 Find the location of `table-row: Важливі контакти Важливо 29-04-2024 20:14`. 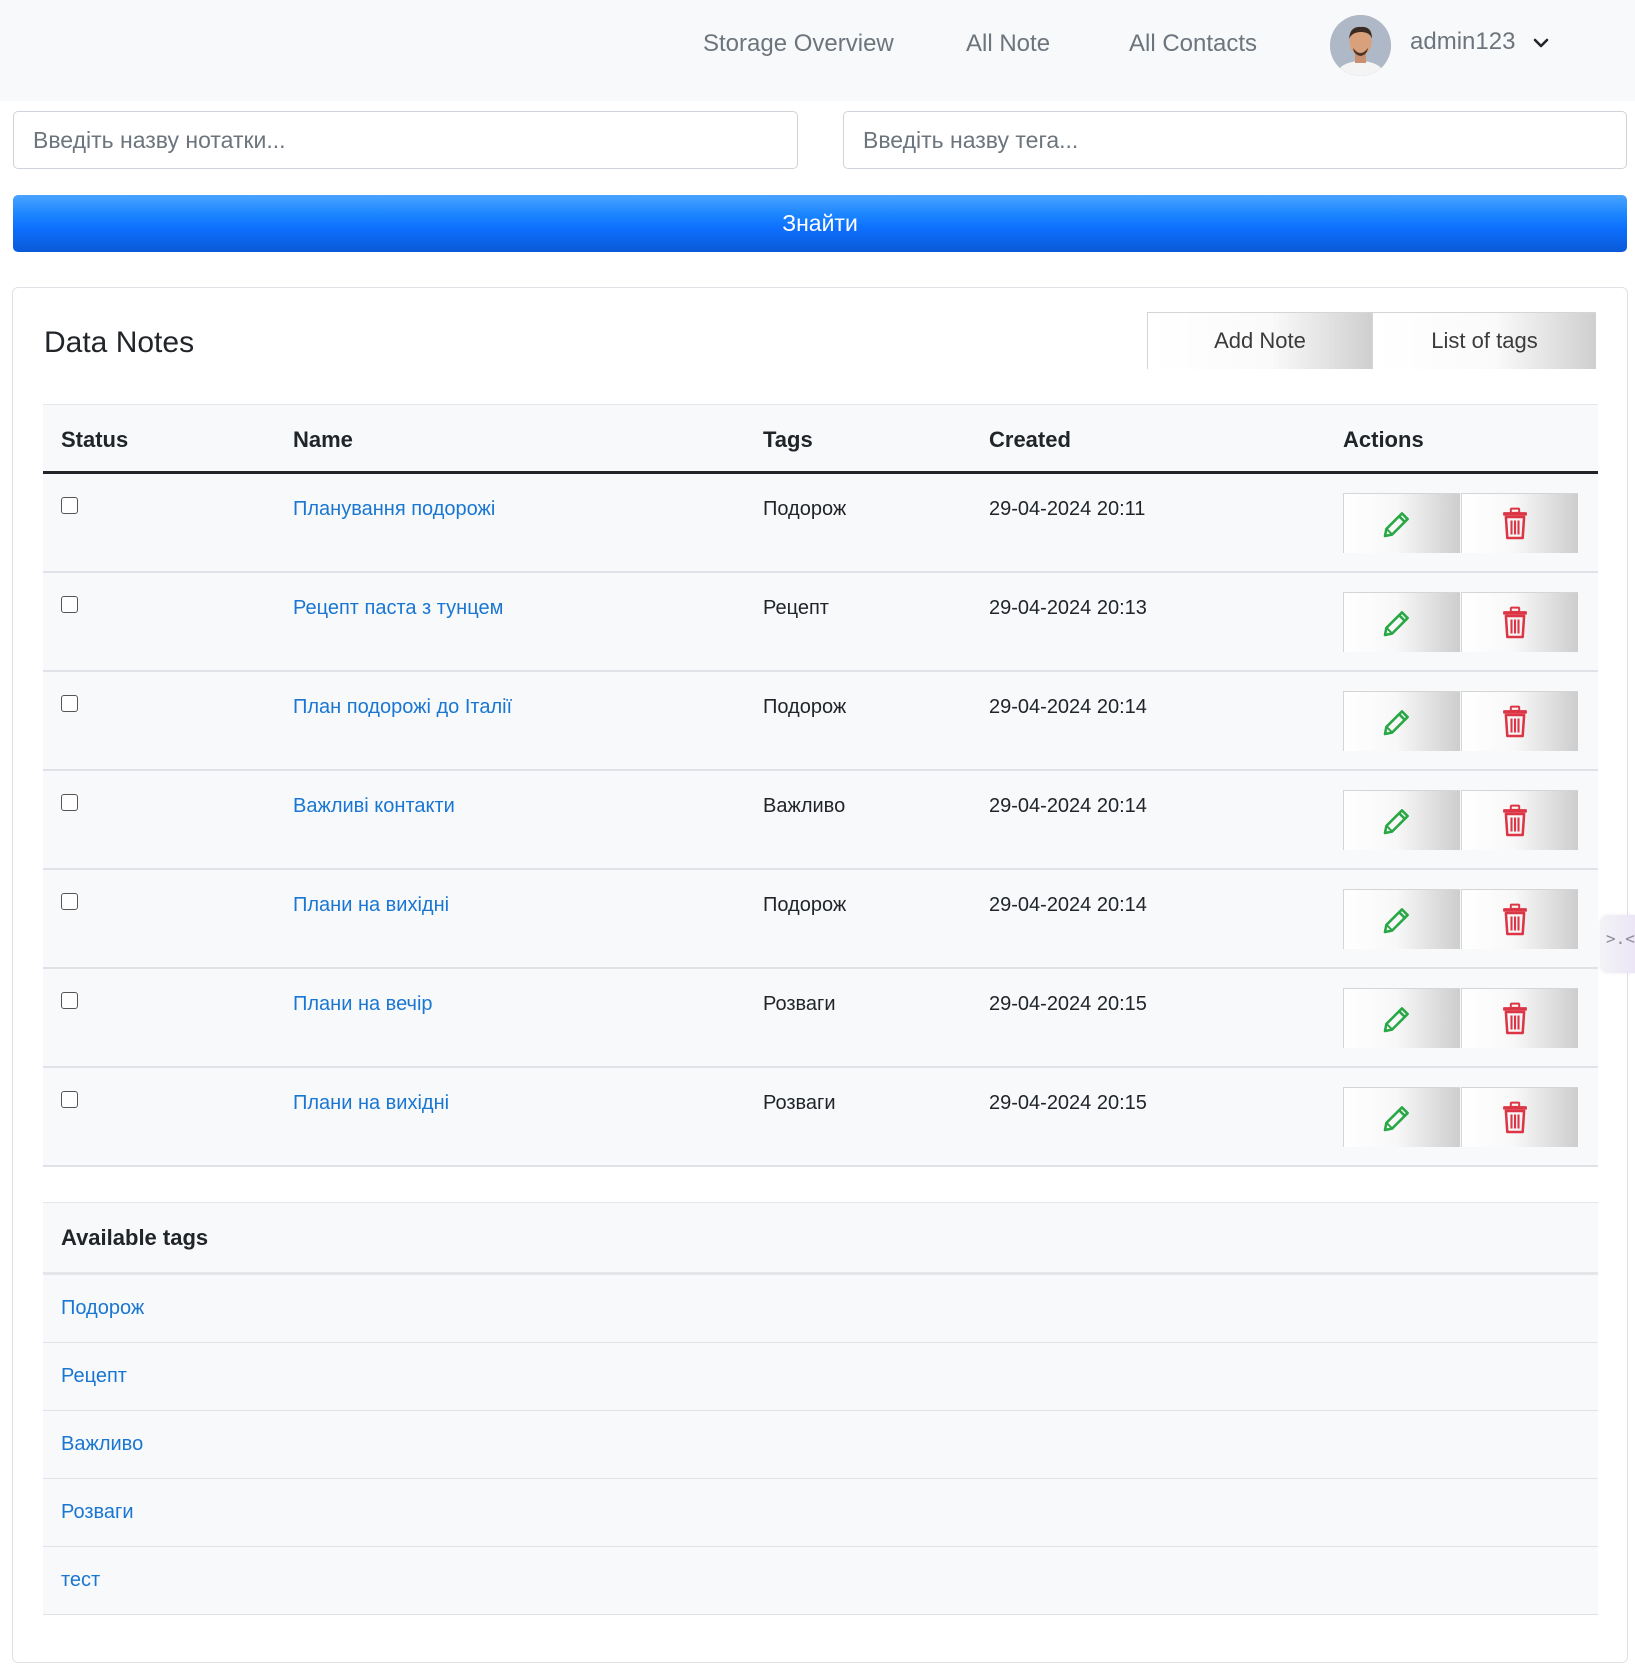

table-row: Важливі контакти Важливо 29-04-2024 20:14 is located at coordinates (820, 820).